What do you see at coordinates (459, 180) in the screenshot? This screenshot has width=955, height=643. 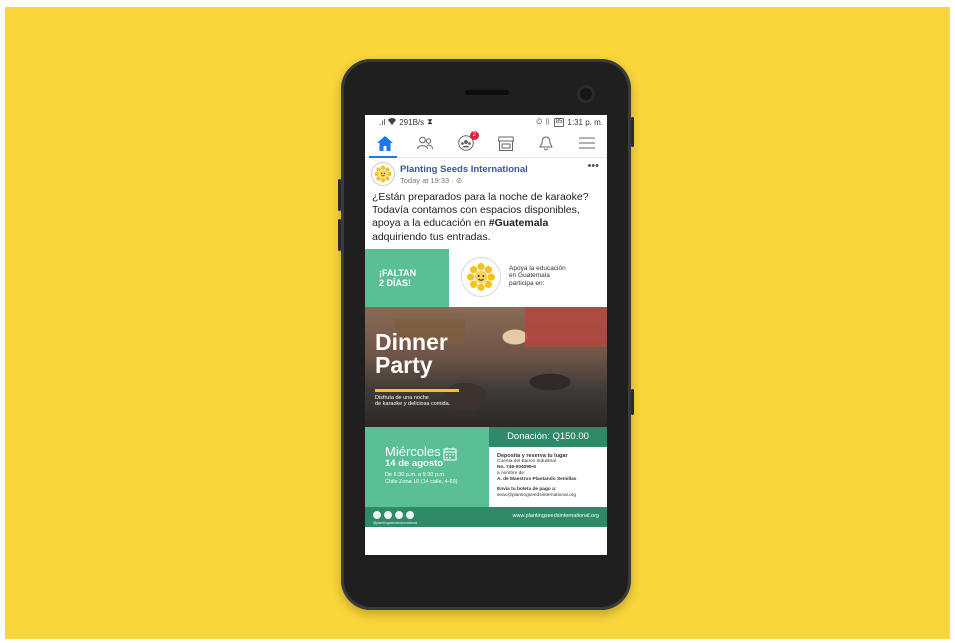 I see `globe-icon: ⊘` at bounding box center [459, 180].